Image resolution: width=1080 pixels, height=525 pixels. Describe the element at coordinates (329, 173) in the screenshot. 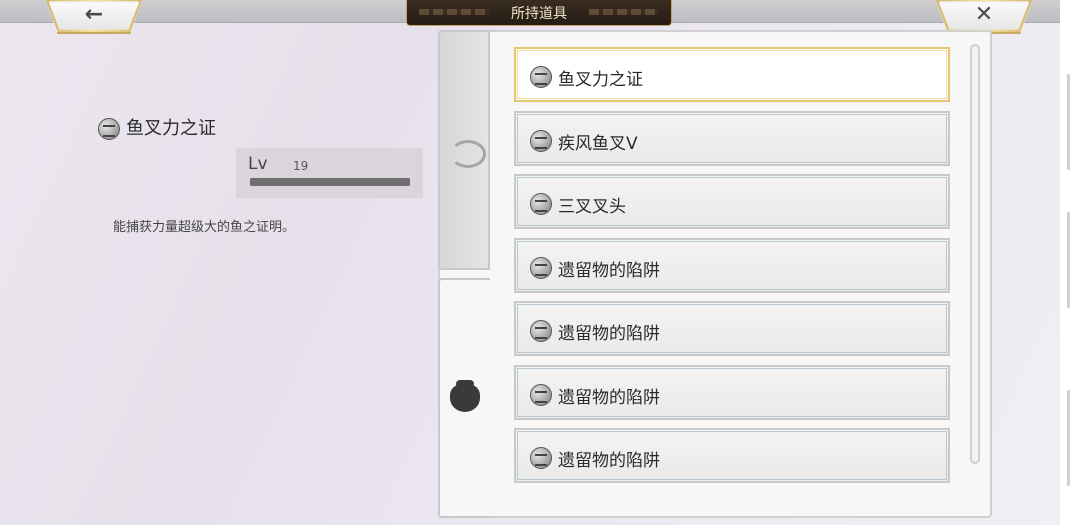

I see `level-box: Lv 19` at that location.